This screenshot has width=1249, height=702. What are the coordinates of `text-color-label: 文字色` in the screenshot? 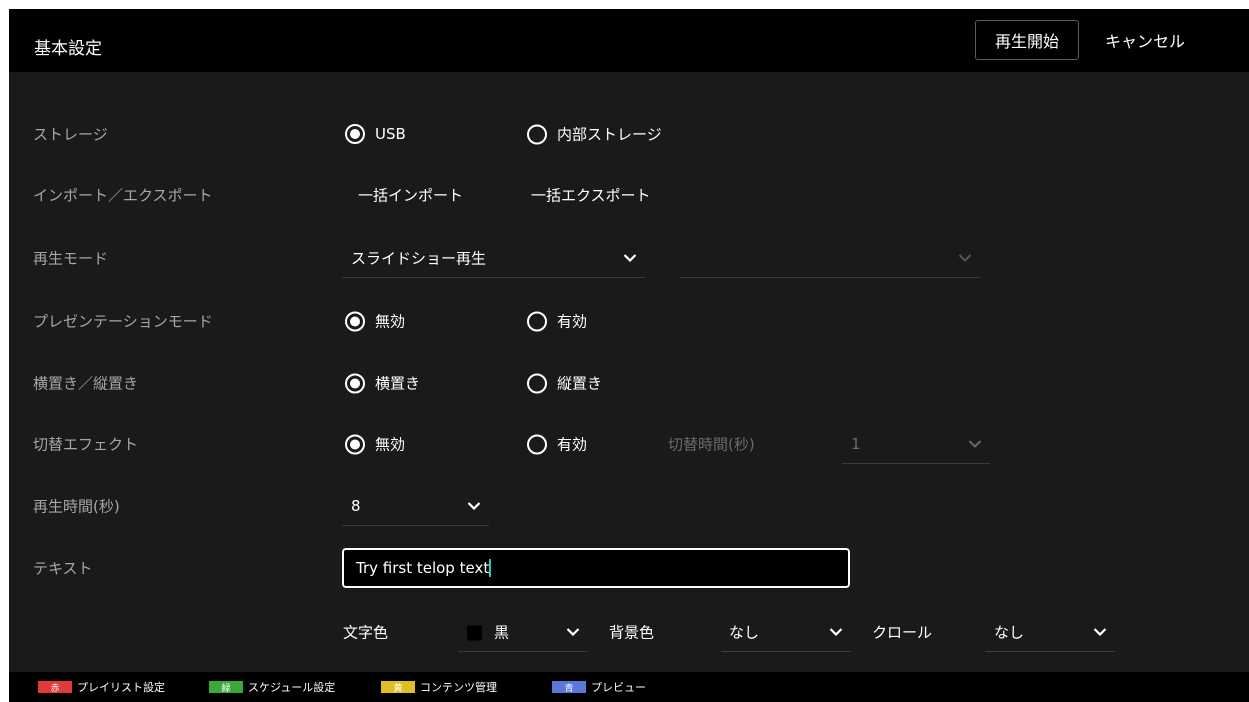 It's located at (366, 632).